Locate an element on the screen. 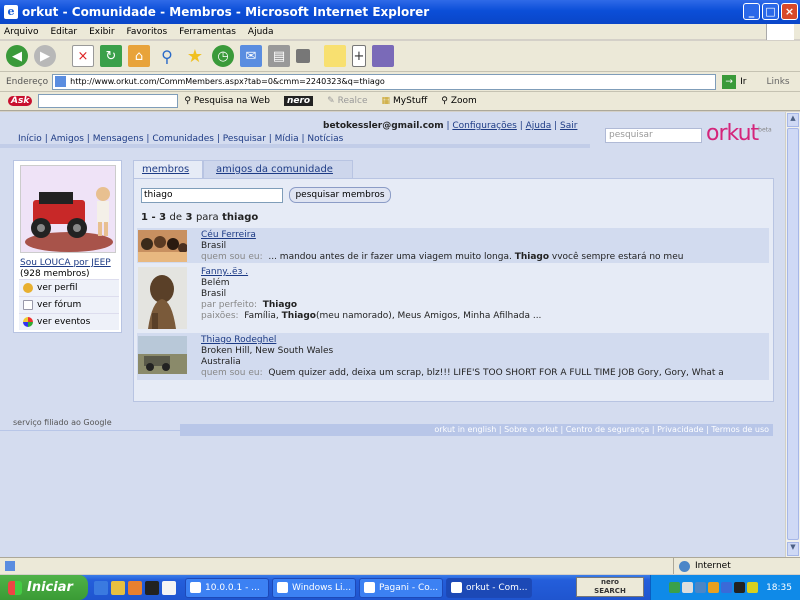 The image size is (800, 600). links-label: Links is located at coordinates (778, 82).